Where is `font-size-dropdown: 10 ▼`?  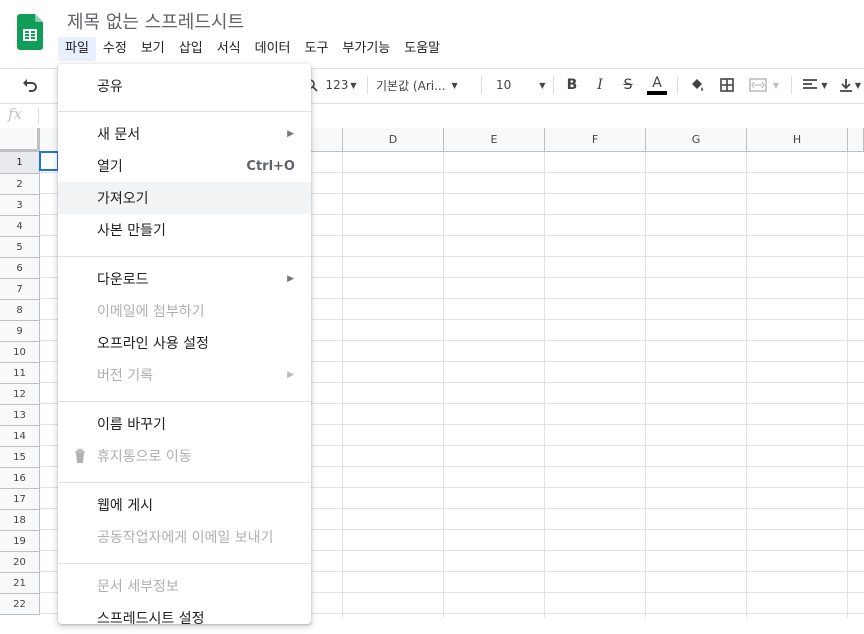
font-size-dropdown: 10 ▼ is located at coordinates (520, 85).